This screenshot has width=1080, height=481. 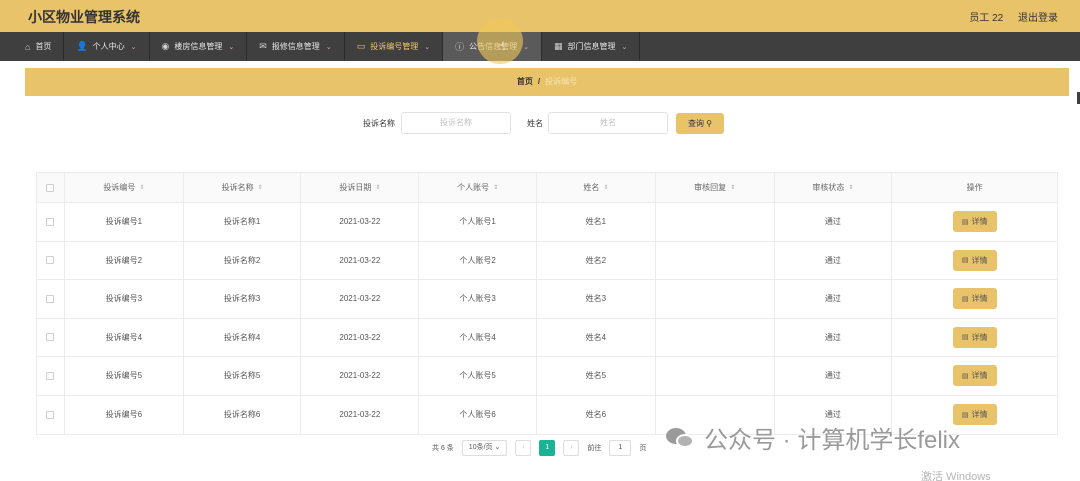 I want to click on app-title: 小区物业管理系统, so click(x=84, y=17).